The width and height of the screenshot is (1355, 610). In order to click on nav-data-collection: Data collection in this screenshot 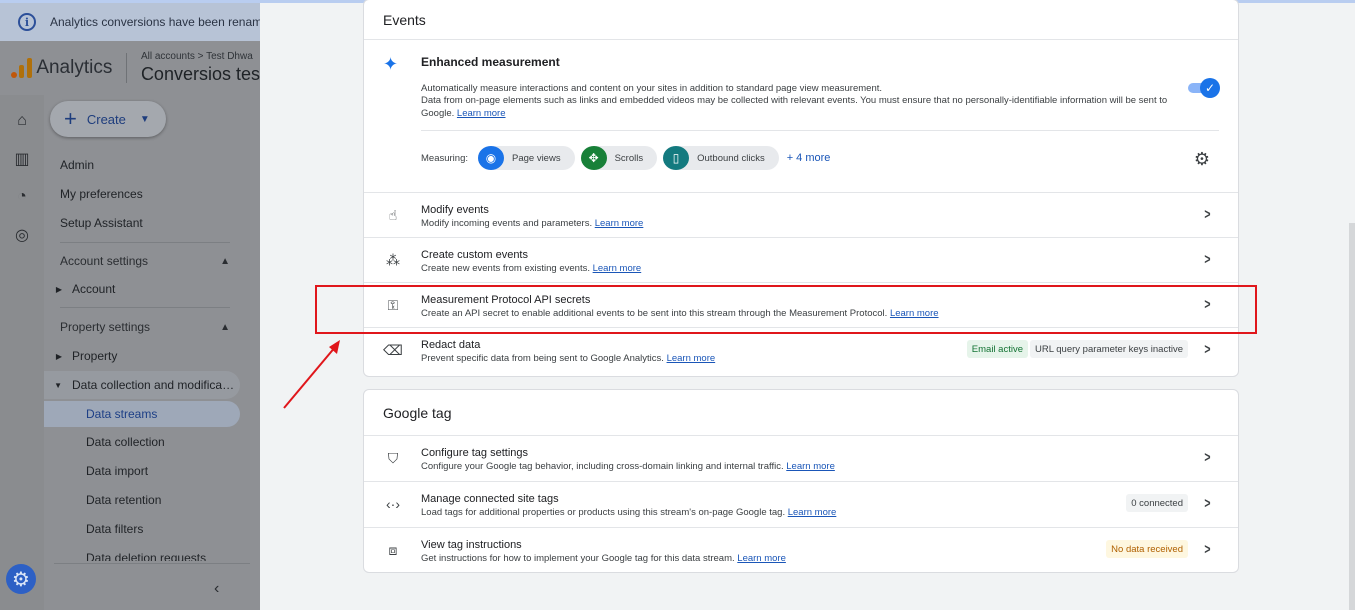, I will do `click(125, 442)`.